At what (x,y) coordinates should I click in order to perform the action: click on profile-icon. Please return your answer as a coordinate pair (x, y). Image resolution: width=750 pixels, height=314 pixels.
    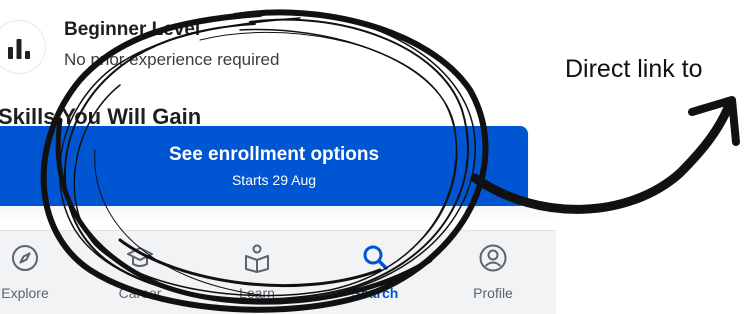
    Looking at the image, I should click on (493, 258).